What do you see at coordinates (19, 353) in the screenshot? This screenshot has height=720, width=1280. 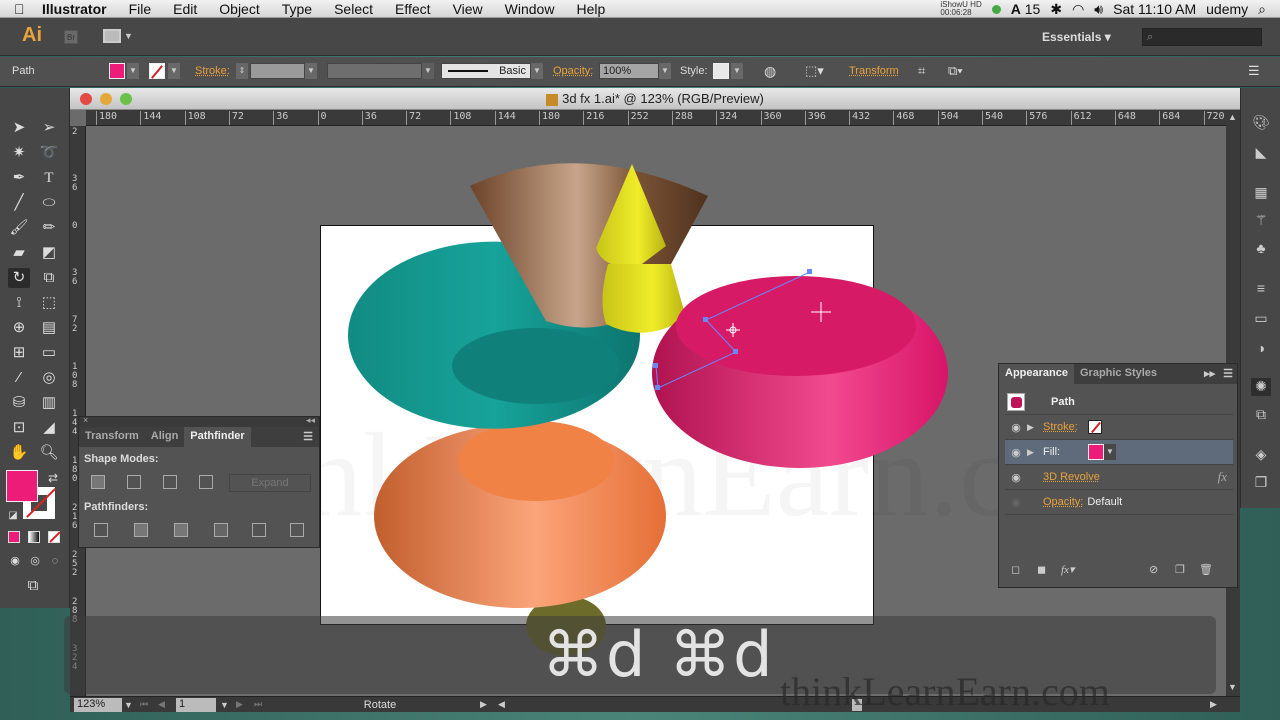 I see `mesh-tool-icon: ⊞` at bounding box center [19, 353].